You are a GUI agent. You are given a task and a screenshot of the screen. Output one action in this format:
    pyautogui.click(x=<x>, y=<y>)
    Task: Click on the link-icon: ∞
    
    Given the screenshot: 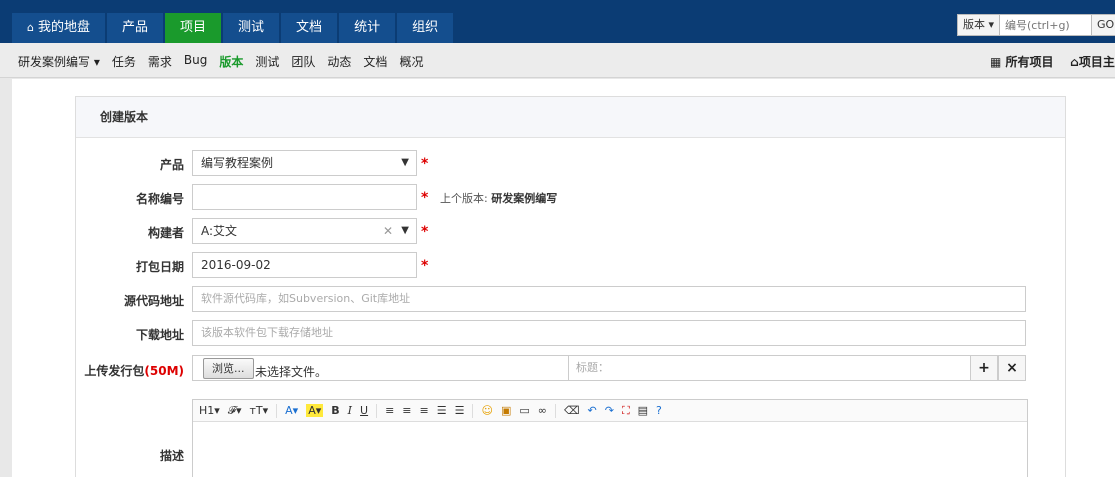 What is the action you would take?
    pyautogui.click(x=542, y=410)
    